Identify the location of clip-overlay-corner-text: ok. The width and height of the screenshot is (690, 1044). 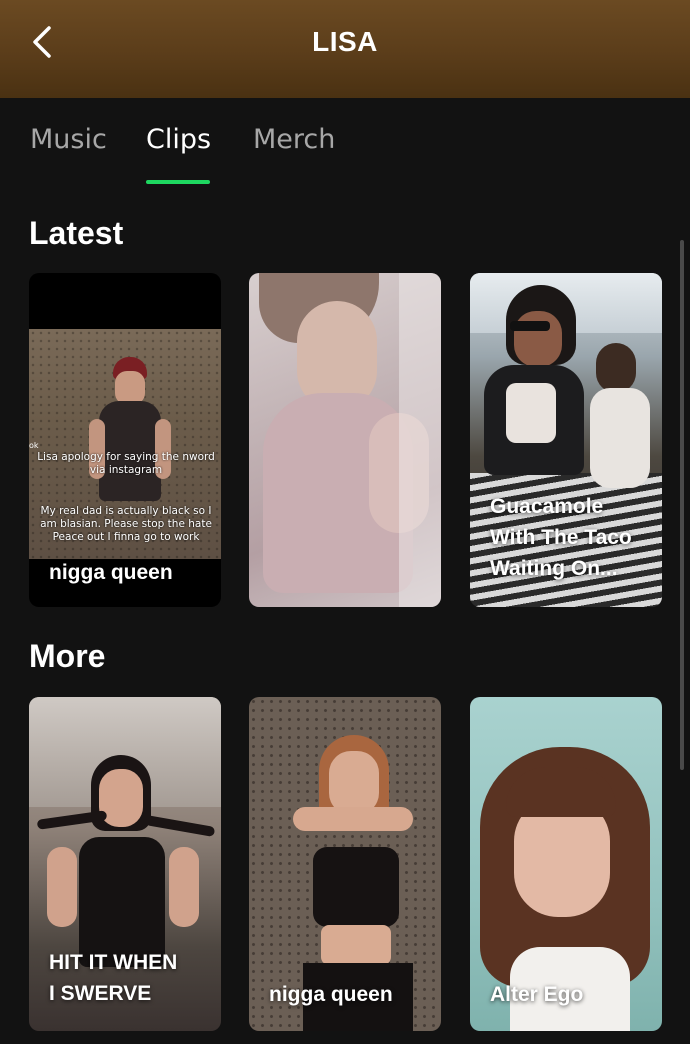
(34, 445).